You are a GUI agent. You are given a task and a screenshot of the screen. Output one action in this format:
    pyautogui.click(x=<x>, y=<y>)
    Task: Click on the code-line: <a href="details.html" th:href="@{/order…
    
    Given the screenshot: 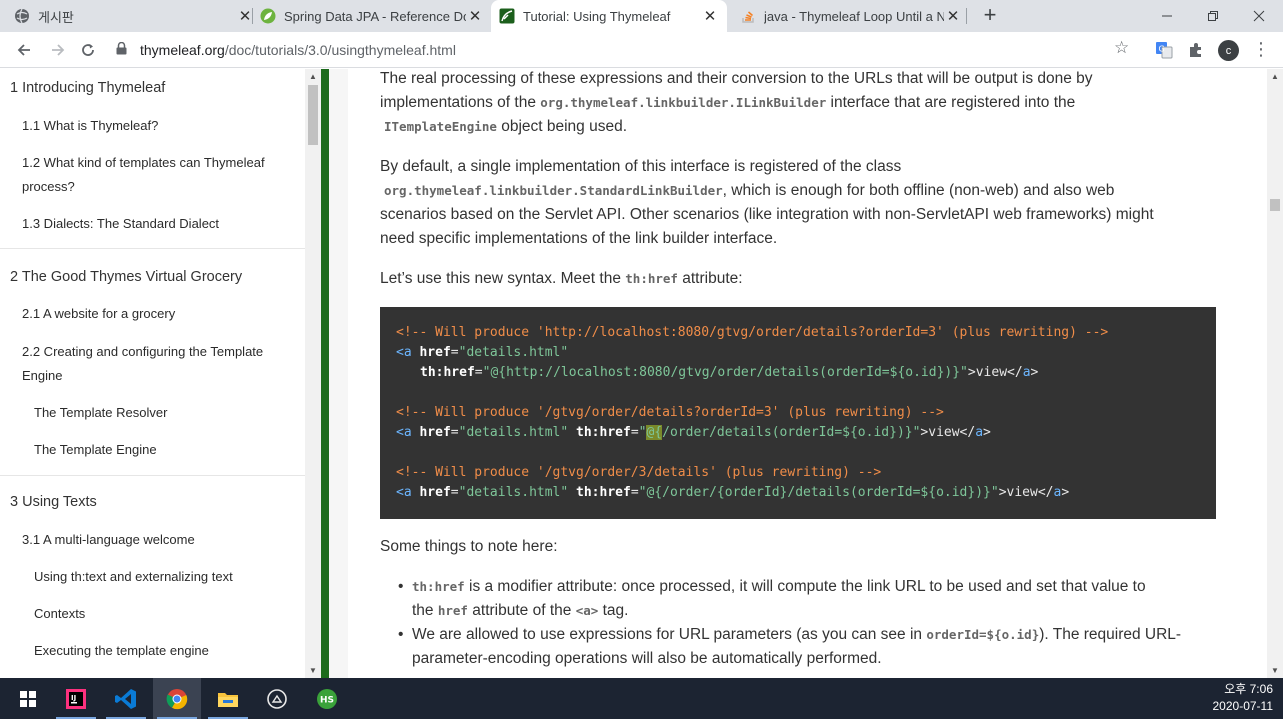 What is the action you would take?
    pyautogui.click(x=693, y=433)
    